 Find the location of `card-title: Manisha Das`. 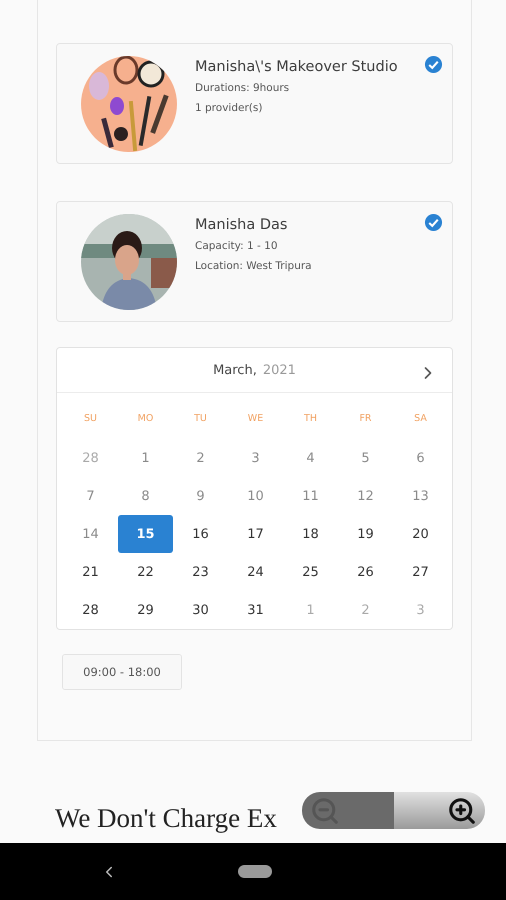

card-title: Manisha Das is located at coordinates (241, 225).